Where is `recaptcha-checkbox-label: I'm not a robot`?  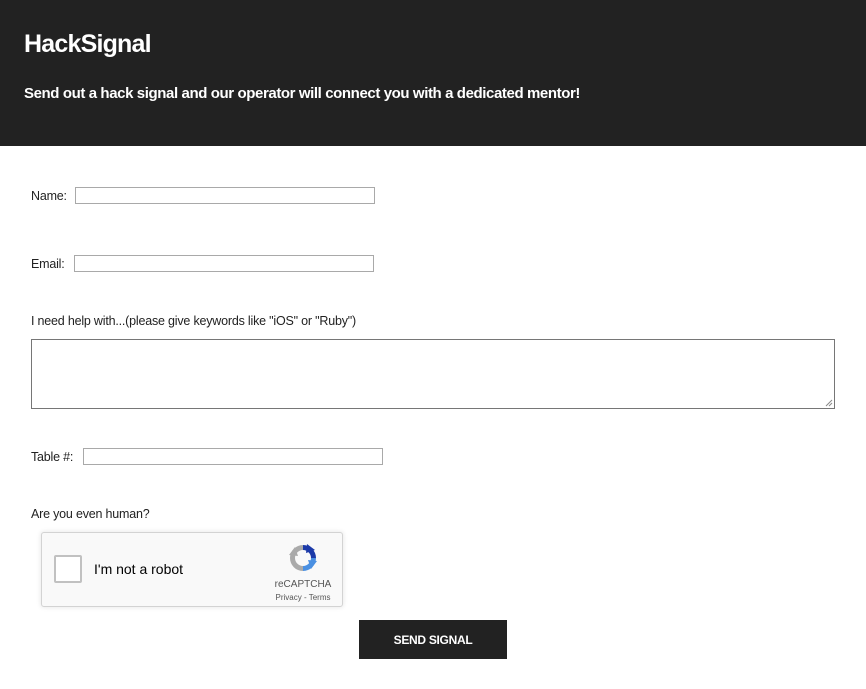 recaptcha-checkbox-label: I'm not a robot is located at coordinates (139, 569).